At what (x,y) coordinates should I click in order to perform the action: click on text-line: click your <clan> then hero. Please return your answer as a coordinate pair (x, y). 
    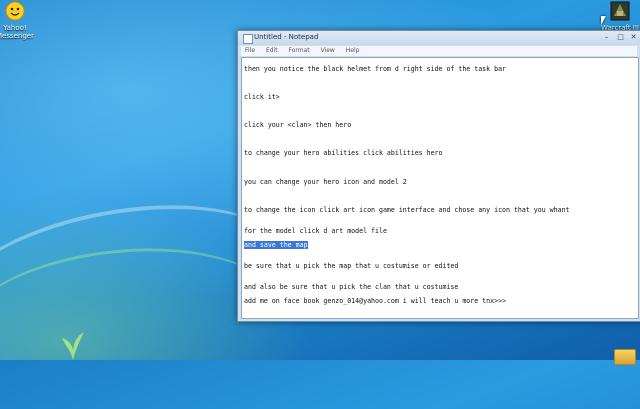
    Looking at the image, I should click on (298, 125).